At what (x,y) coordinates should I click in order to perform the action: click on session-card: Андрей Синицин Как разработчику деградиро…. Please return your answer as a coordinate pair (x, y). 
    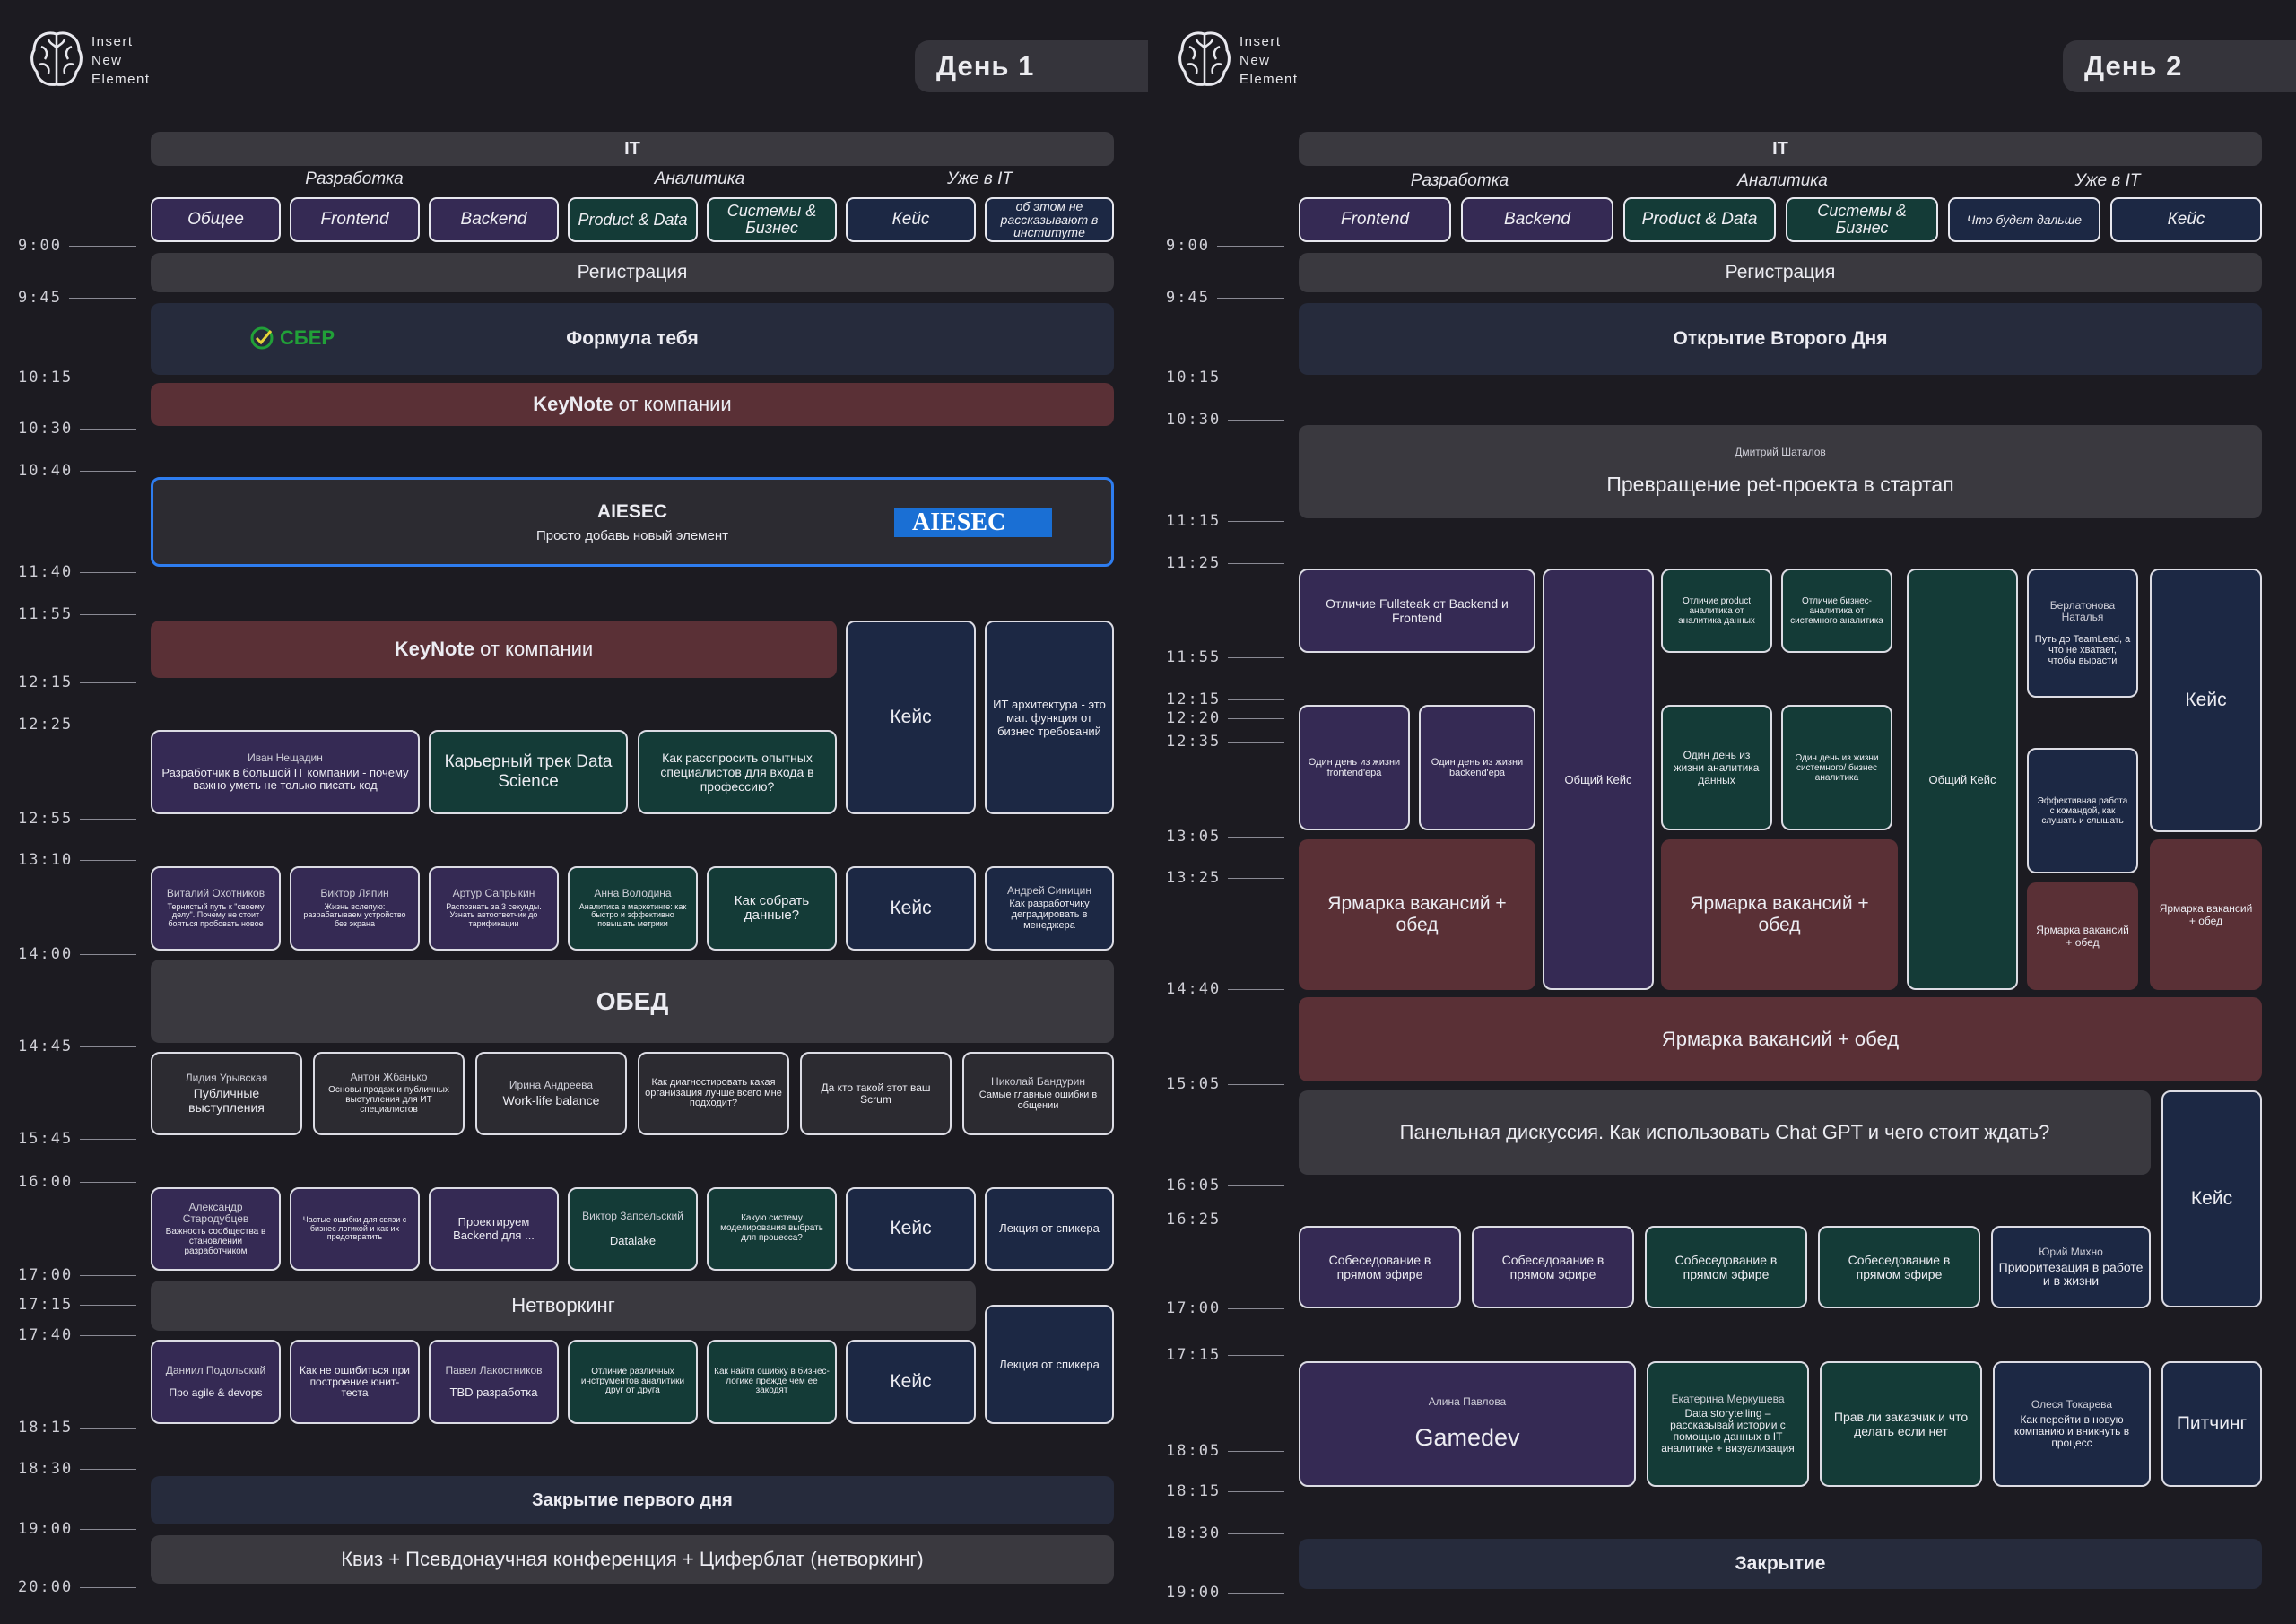
    Looking at the image, I should click on (1049, 908).